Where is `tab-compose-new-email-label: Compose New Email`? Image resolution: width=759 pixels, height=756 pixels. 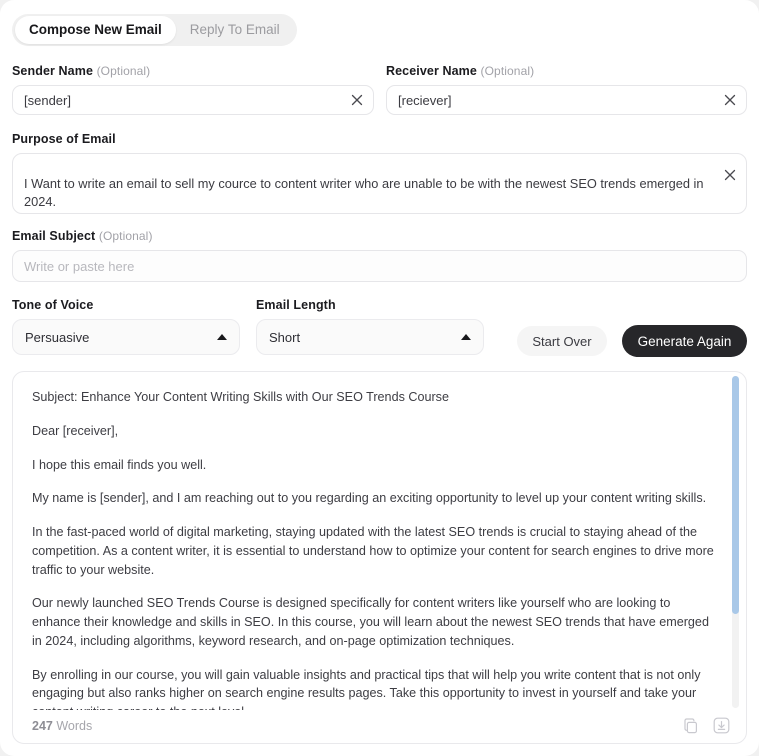 tab-compose-new-email-label: Compose New Email is located at coordinates (95, 30).